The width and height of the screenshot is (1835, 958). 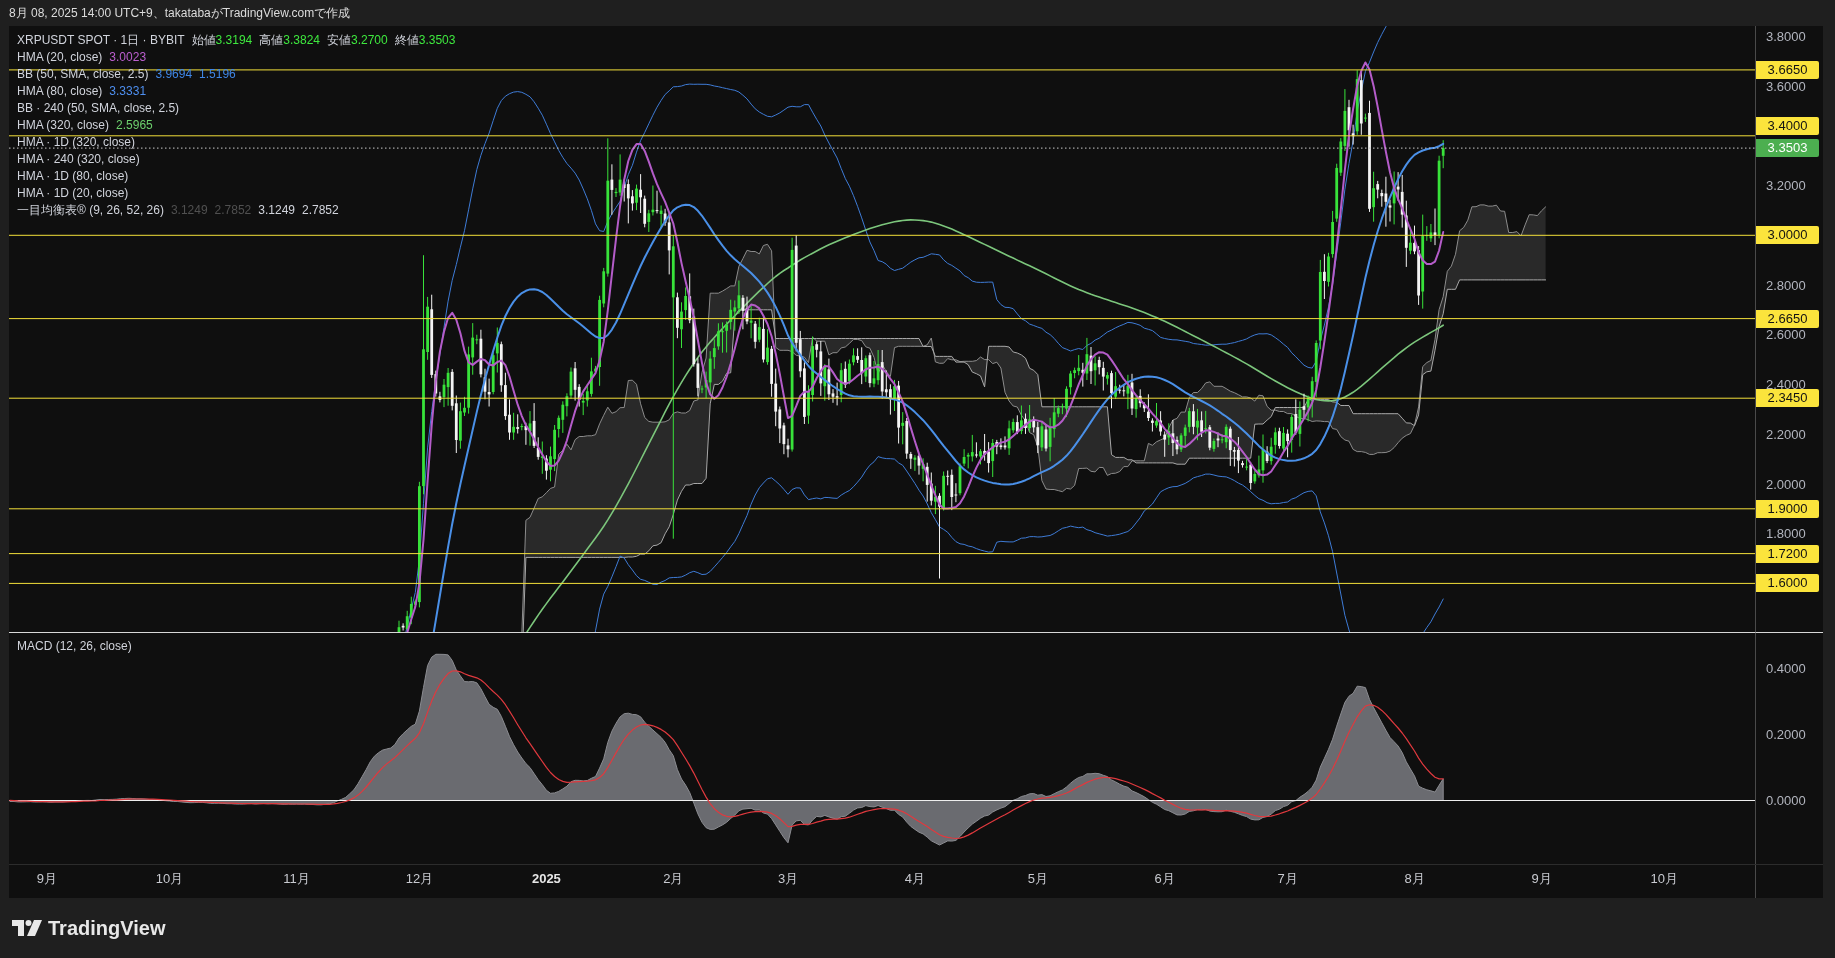 What do you see at coordinates (1787, 235) in the screenshot?
I see `price-level-label: 3.0000` at bounding box center [1787, 235].